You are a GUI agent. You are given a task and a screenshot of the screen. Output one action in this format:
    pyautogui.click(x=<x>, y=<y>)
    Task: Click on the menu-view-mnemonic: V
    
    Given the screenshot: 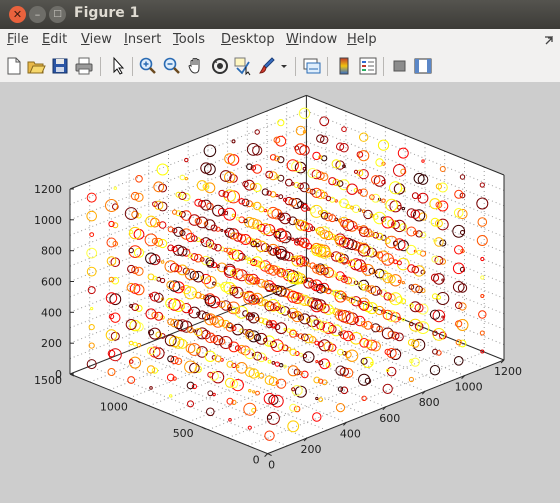 What is the action you would take?
    pyautogui.click(x=85, y=39)
    